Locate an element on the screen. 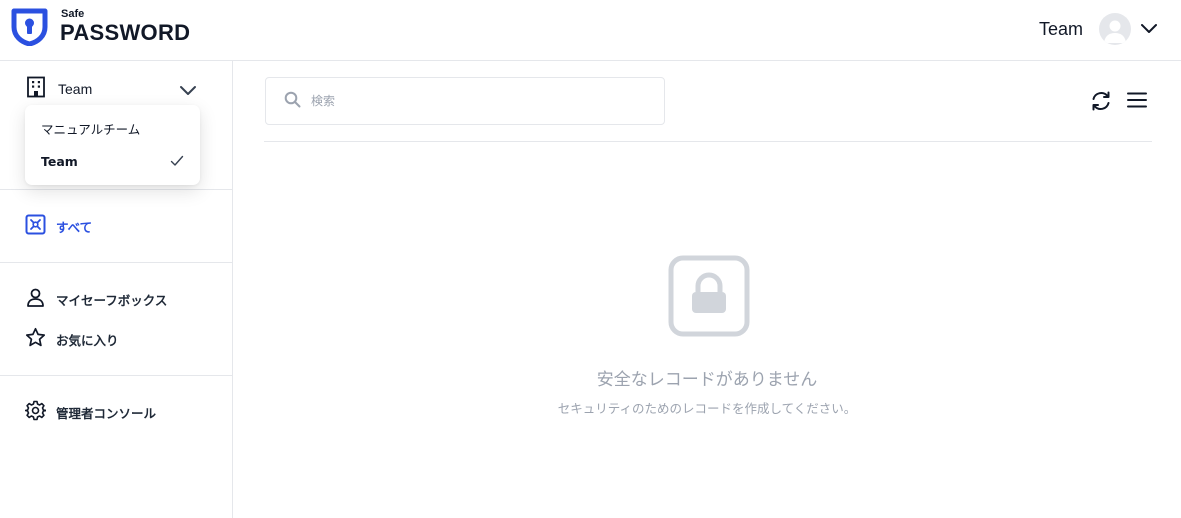  sidebar-item-my-safebox: マイセーフボックス is located at coordinates (96, 299).